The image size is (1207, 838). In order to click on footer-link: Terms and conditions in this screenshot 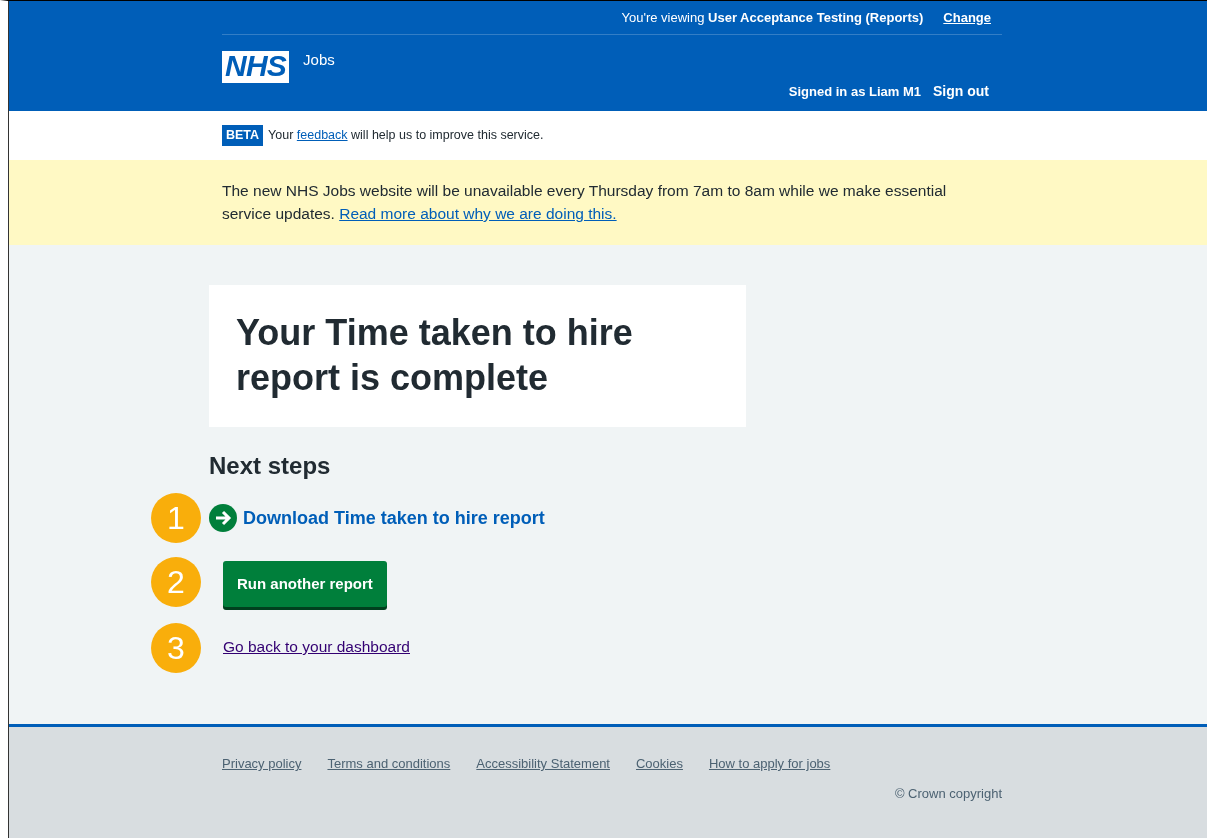, I will do `click(389, 764)`.